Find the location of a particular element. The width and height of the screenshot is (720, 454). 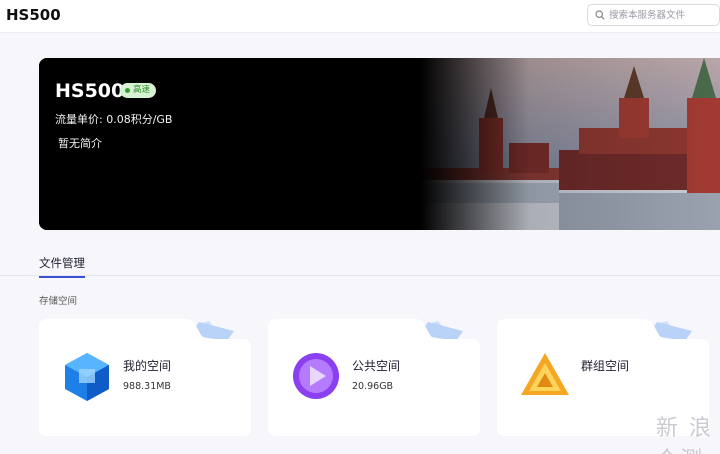

watermark-text: 新 浪 众测 is located at coordinates (684, 435).